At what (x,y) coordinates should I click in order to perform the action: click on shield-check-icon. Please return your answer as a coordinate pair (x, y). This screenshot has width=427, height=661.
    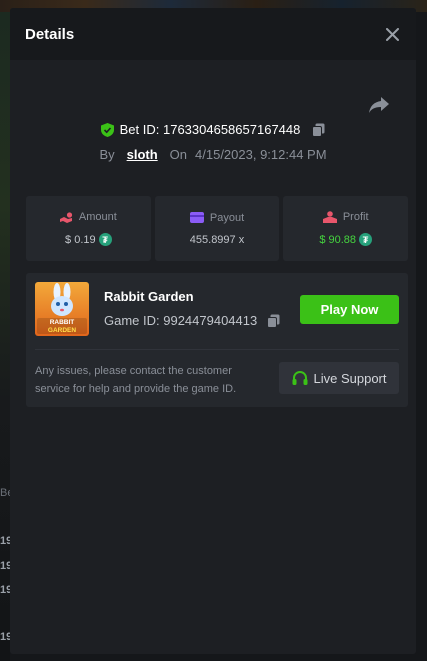
    Looking at the image, I should click on (107, 129).